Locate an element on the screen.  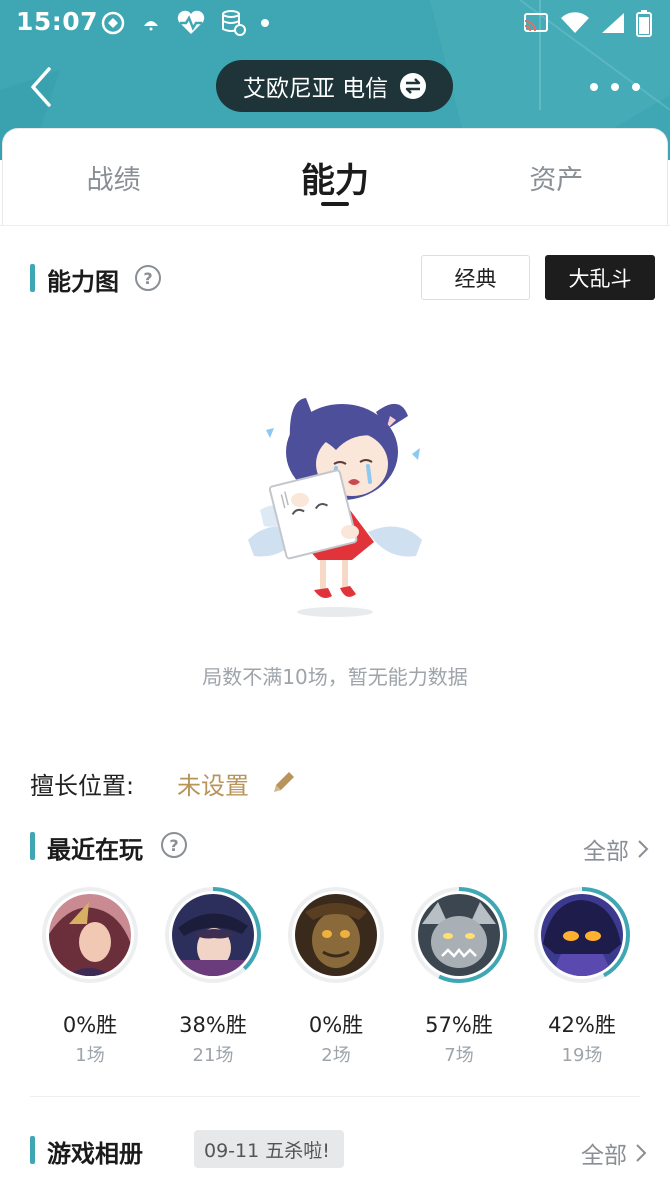
edit-pencil-icon is located at coordinates (284, 782).